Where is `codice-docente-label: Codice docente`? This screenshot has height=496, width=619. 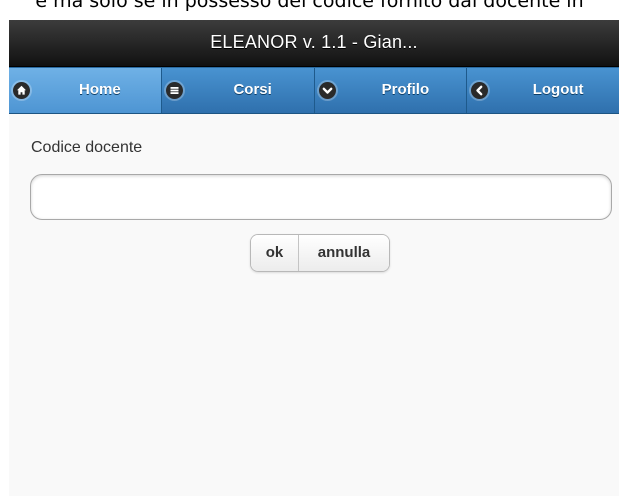 codice-docente-label: Codice docente is located at coordinates (87, 147).